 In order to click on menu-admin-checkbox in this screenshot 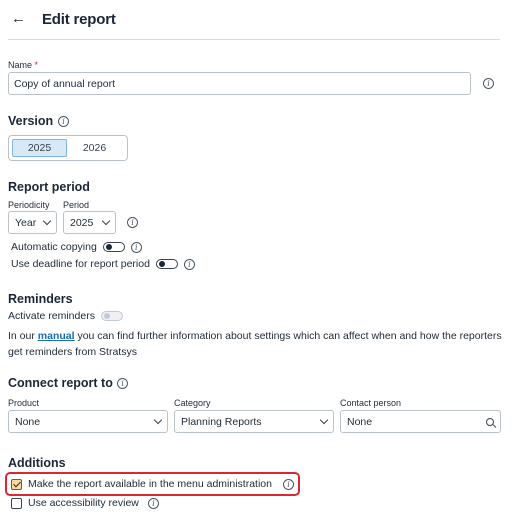, I will do `click(16, 484)`.